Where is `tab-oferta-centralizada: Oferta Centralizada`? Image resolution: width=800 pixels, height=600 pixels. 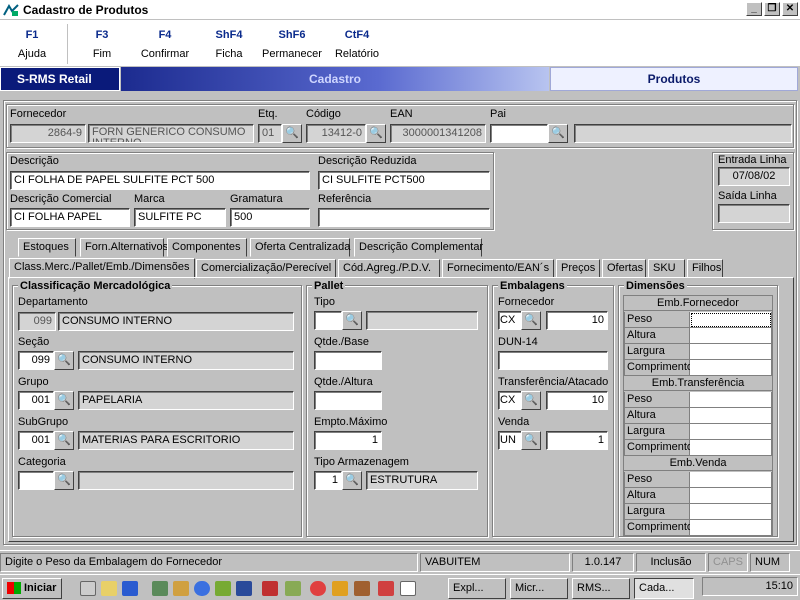
tab-oferta-centralizada: Oferta Centralizada is located at coordinates (300, 247).